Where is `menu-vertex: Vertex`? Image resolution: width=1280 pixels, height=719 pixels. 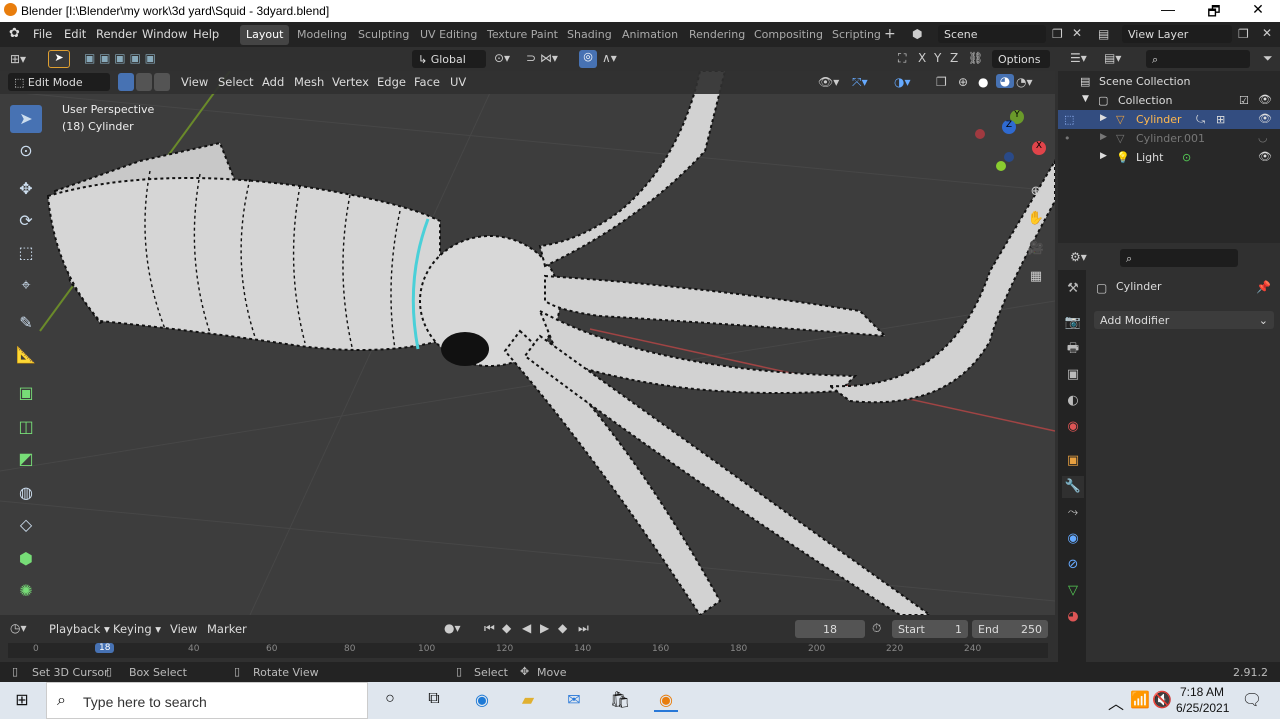
menu-vertex: Vertex is located at coordinates (350, 82).